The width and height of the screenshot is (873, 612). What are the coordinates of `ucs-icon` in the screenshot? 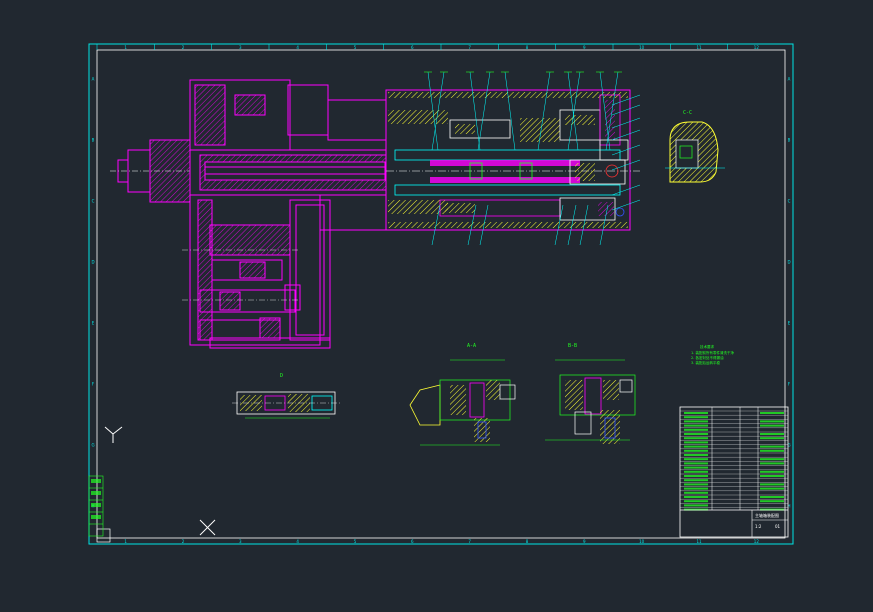 It's located at (113, 434).